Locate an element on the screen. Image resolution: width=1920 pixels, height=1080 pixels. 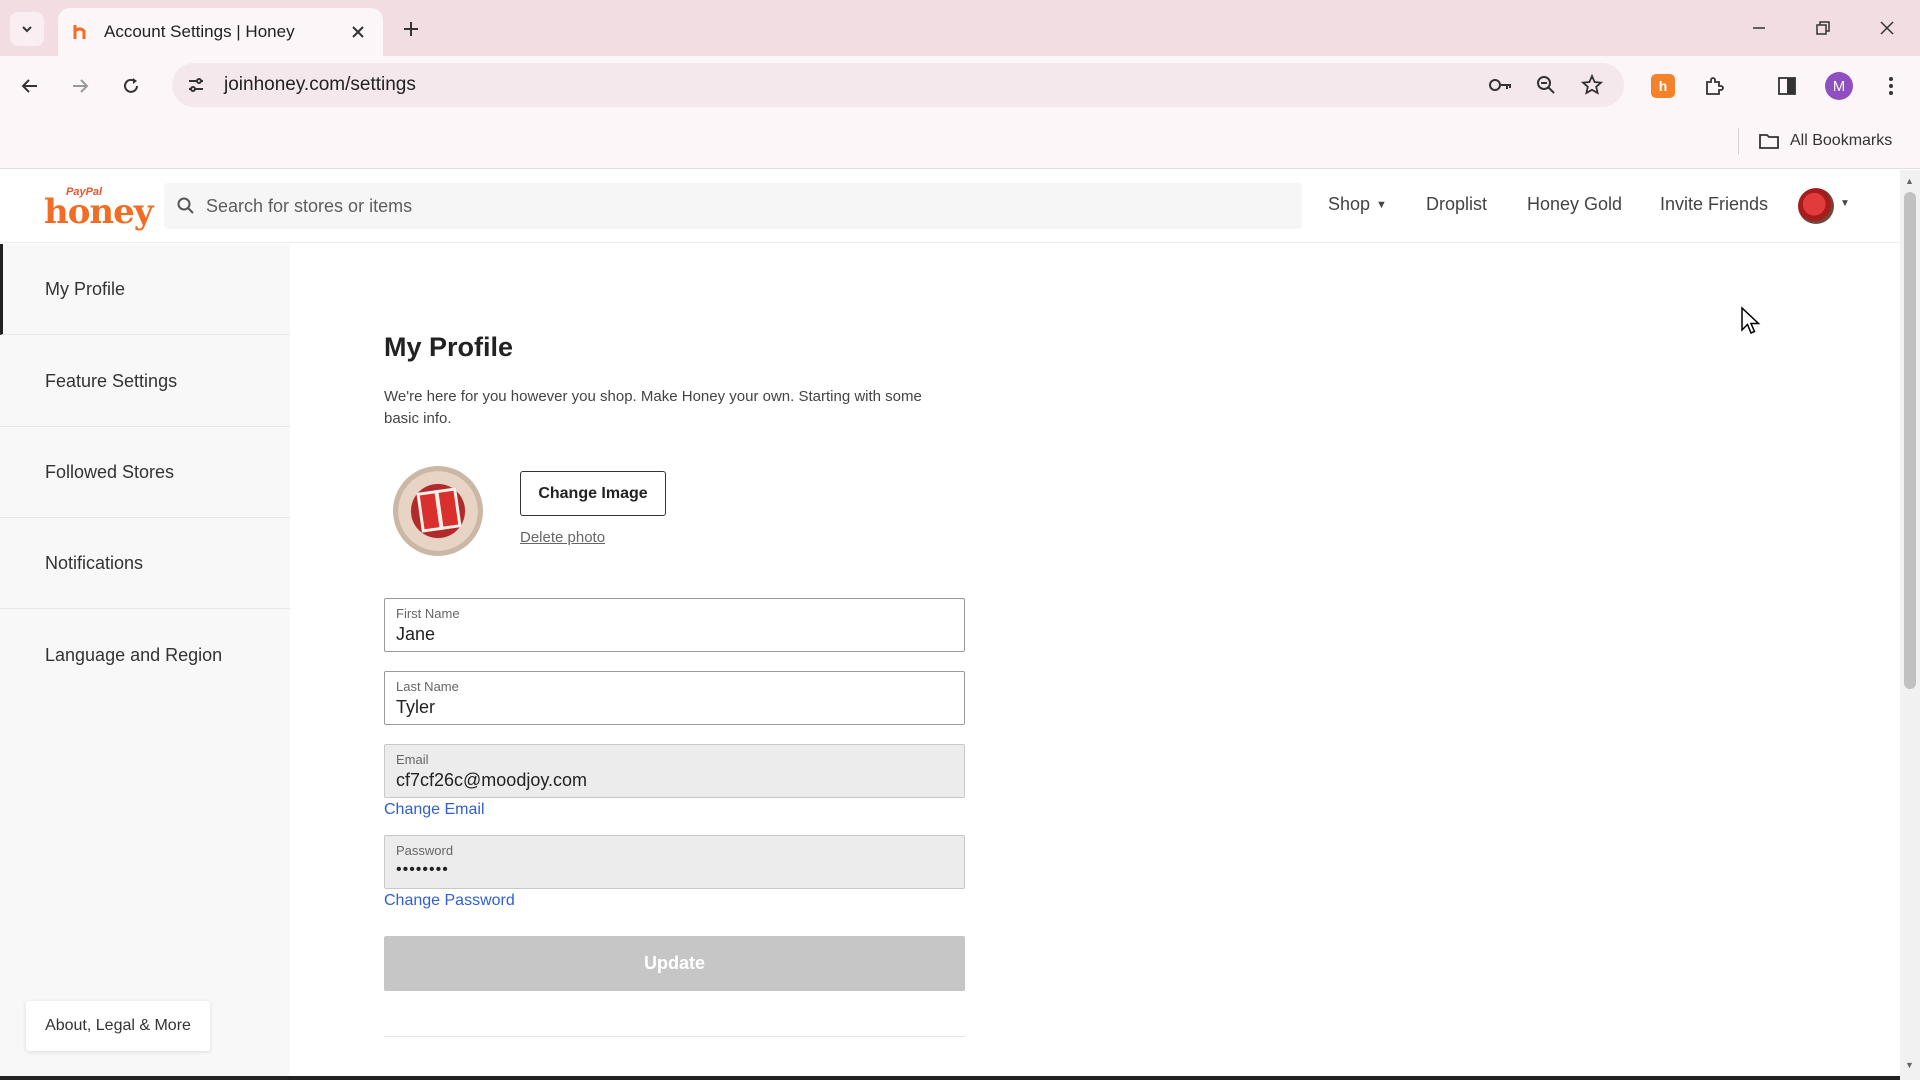
sidebar-item-my-profile: My Profile is located at coordinates (145, 289).